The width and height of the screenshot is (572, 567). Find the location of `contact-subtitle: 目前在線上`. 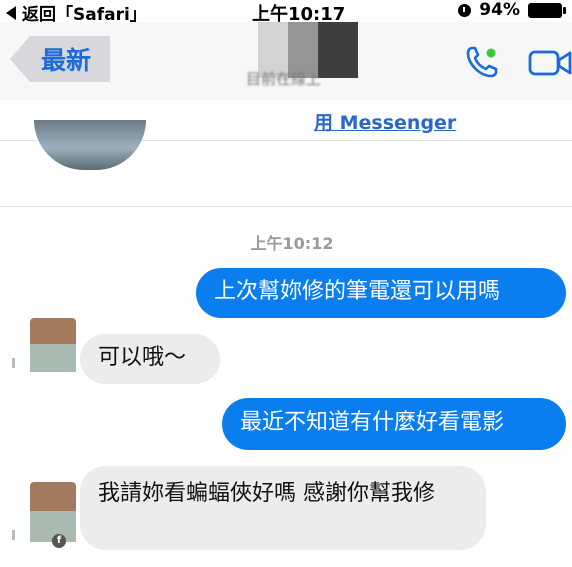

contact-subtitle: 目前在線上 is located at coordinates (284, 79).